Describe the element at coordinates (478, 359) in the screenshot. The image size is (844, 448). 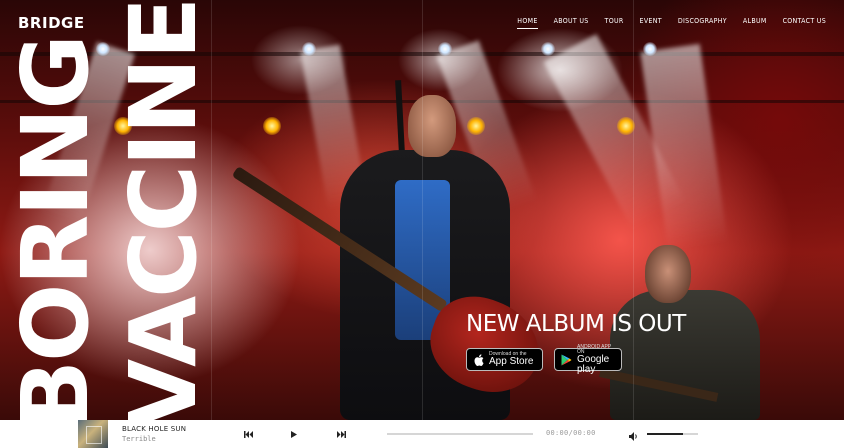
I see `apple-icon` at that location.